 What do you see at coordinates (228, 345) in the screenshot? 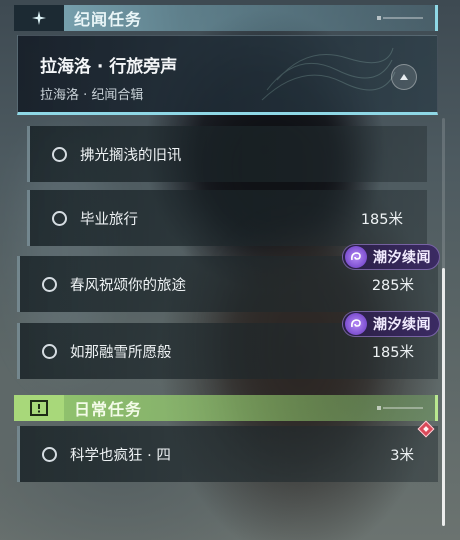
I see `quest-item: 如那融雪所愿般 185米 潮汐续闻` at bounding box center [228, 345].